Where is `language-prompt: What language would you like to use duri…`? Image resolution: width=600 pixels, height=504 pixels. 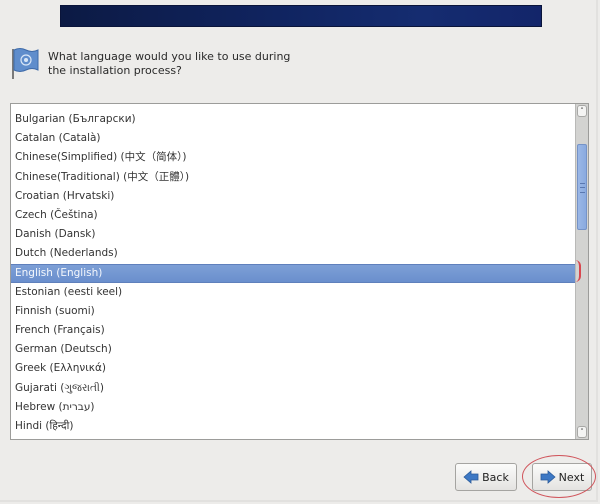 language-prompt: What language would you like to use duri… is located at coordinates (159, 64).